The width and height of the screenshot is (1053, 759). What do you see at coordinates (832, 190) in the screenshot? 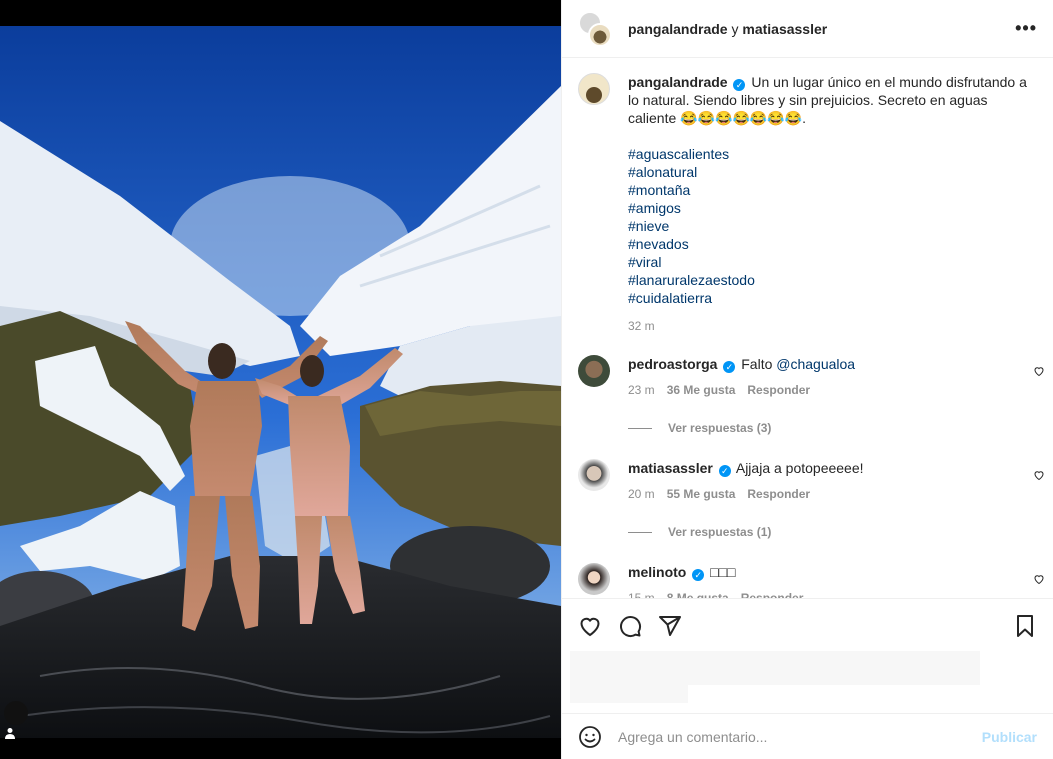
I see `hashtag-link: #montaña` at bounding box center [832, 190].